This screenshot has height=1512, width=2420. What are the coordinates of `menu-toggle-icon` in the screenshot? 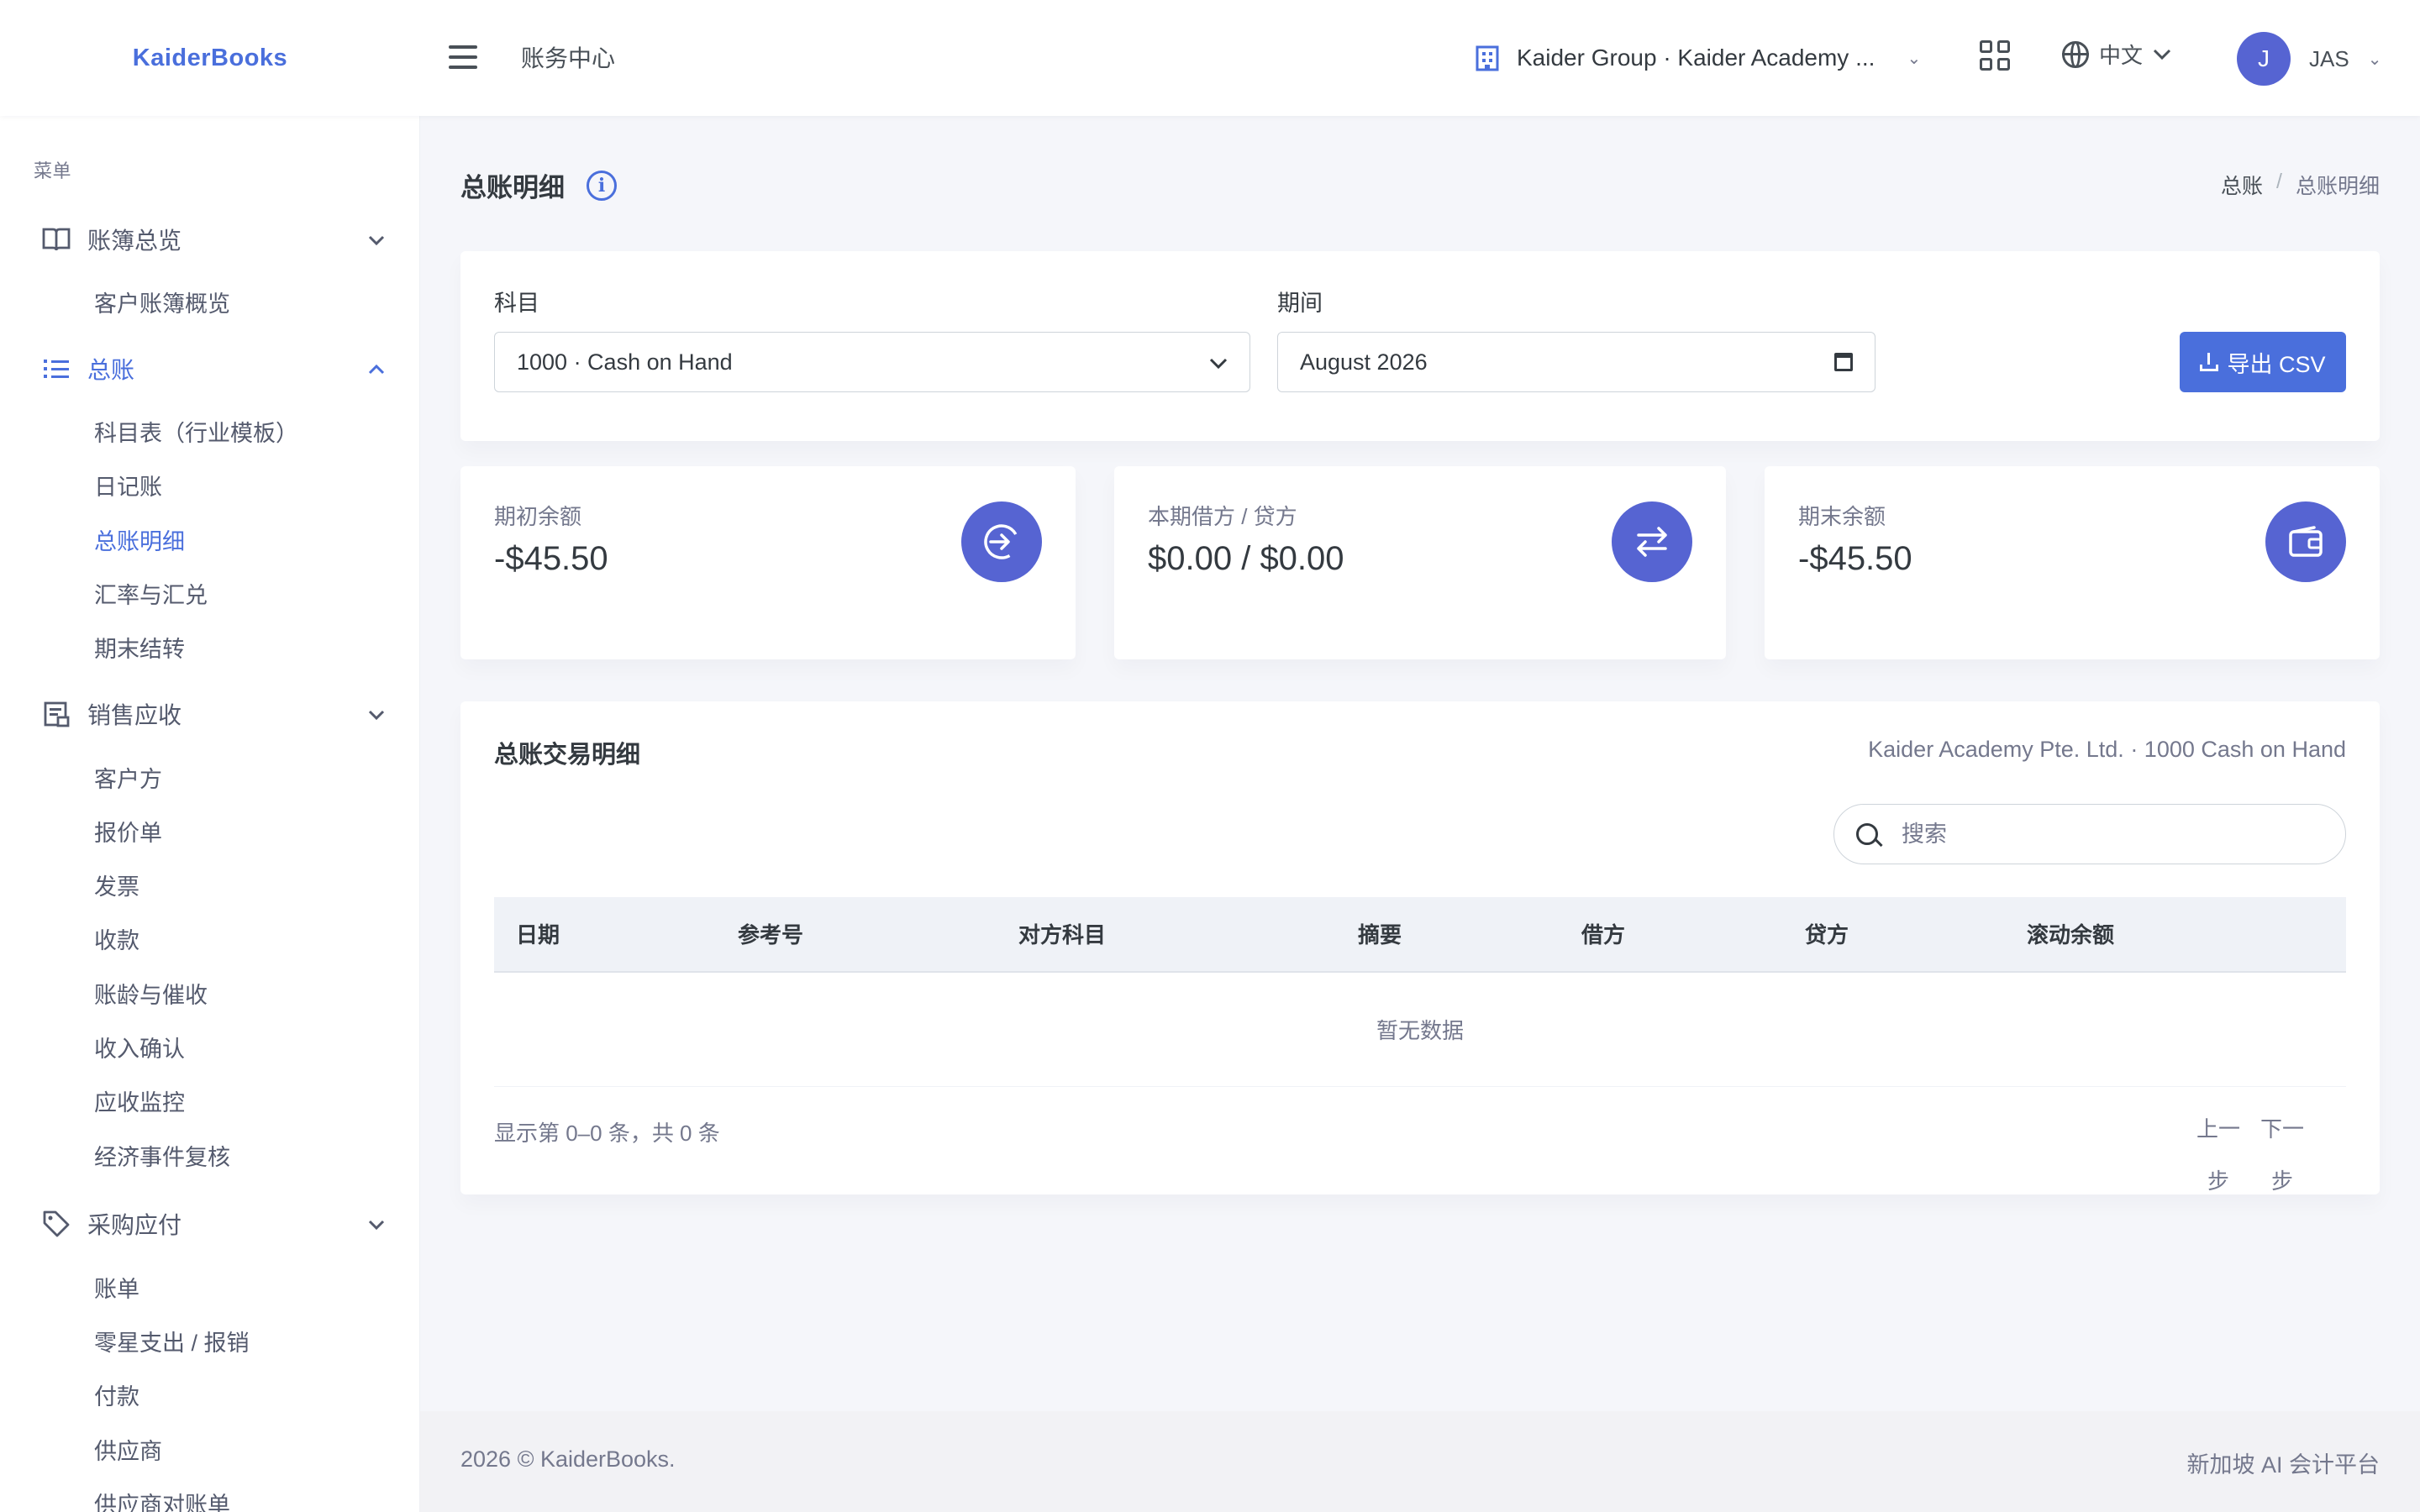 It's located at (463, 57).